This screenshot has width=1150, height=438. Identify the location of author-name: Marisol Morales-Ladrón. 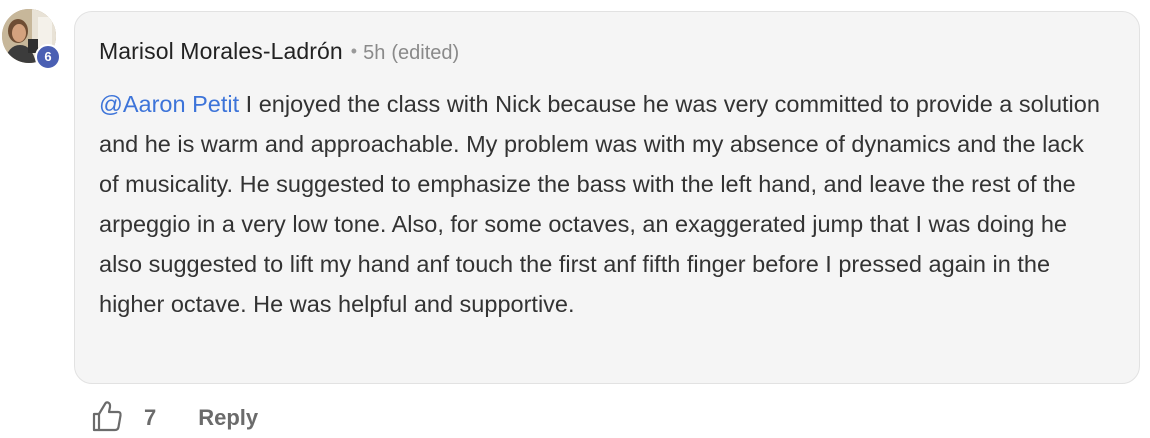
(221, 51).